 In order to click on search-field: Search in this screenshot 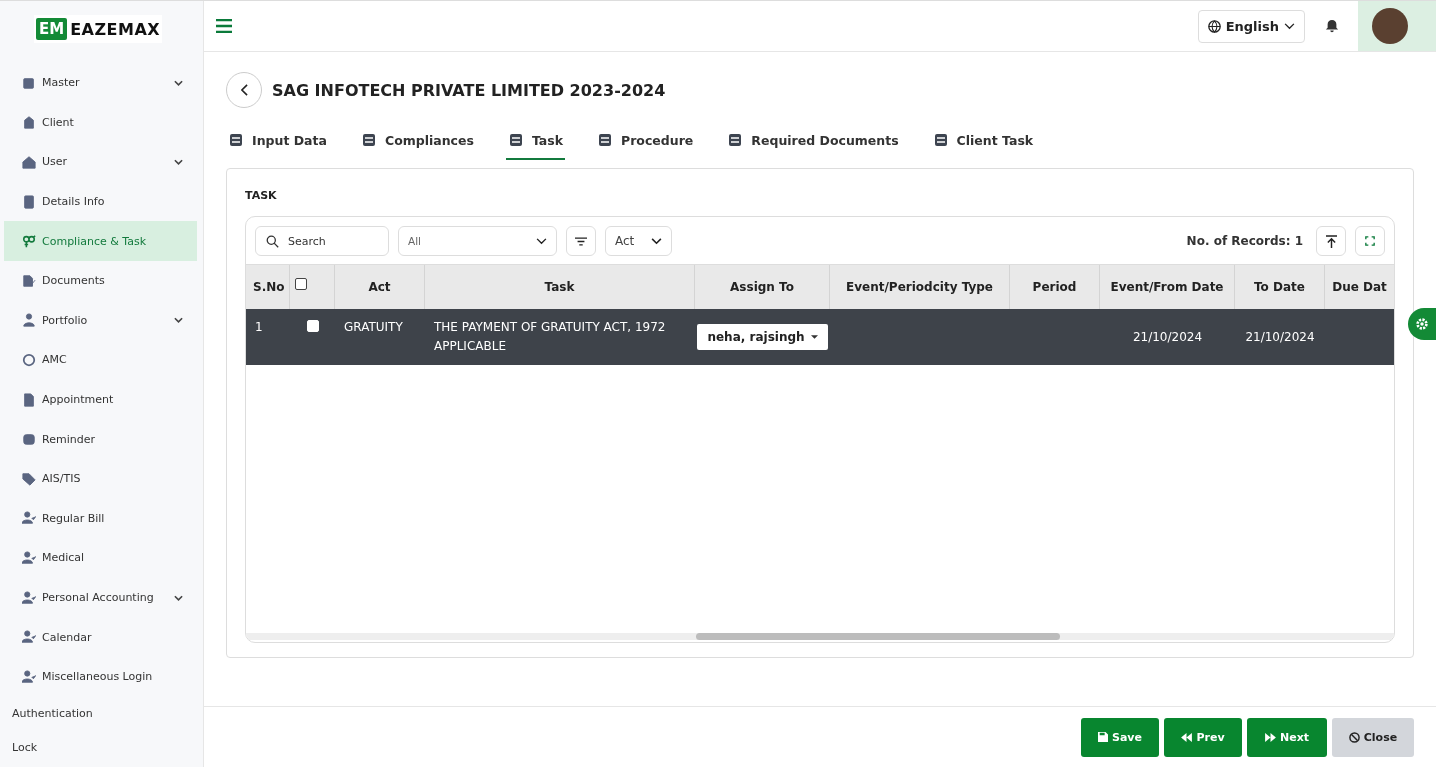, I will do `click(322, 241)`.